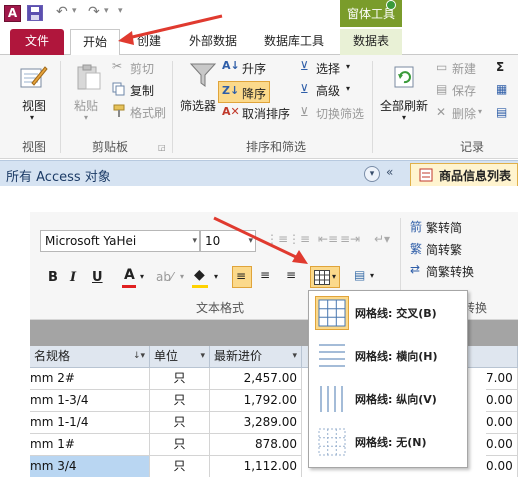 The height and width of the screenshot is (477, 518). Describe the element at coordinates (254, 94) in the screenshot. I see `sort-descending-label: 降序` at that location.